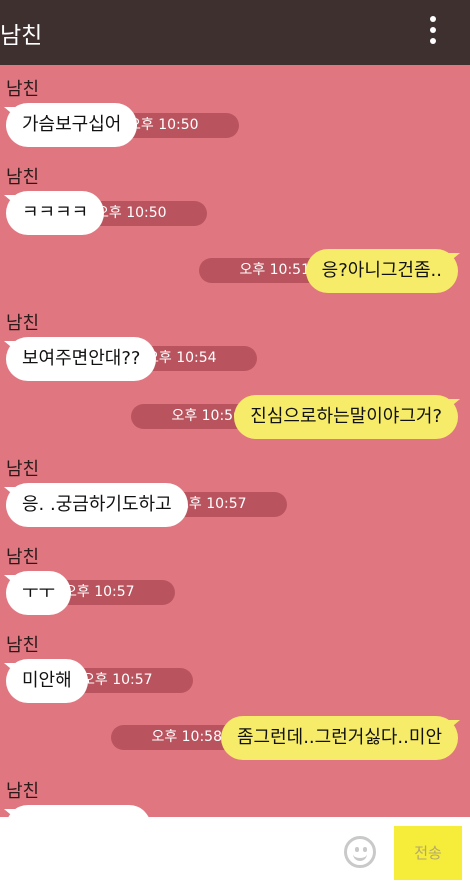 The height and width of the screenshot is (887, 470). I want to click on incoming-message: 응. .궁금하기도하고, so click(96, 505).